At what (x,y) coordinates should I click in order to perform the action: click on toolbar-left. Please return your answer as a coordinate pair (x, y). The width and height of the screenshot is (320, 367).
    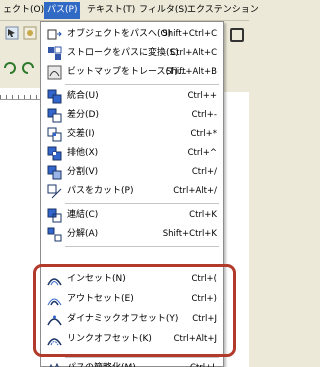
    Looking at the image, I should click on (20, 33).